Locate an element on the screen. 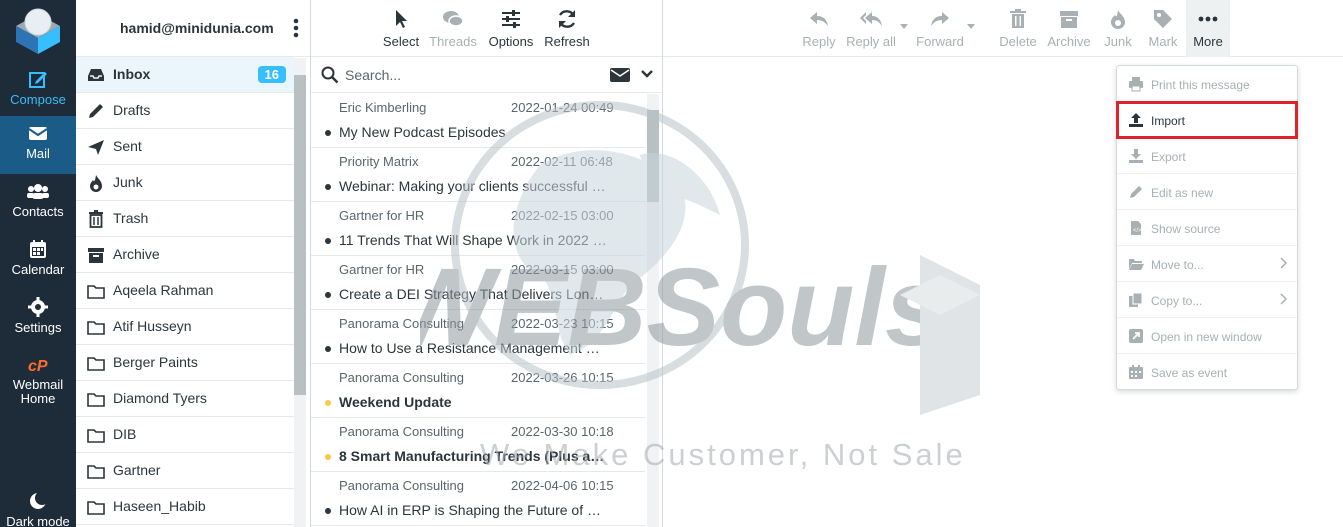 The height and width of the screenshot is (527, 1343). mark-button: Mark is located at coordinates (1163, 27).